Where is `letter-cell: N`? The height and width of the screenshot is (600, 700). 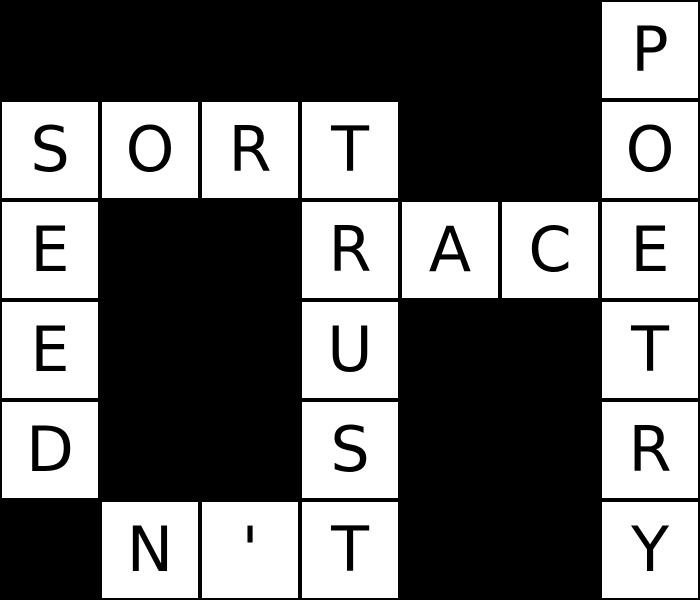 letter-cell: N is located at coordinates (150, 550).